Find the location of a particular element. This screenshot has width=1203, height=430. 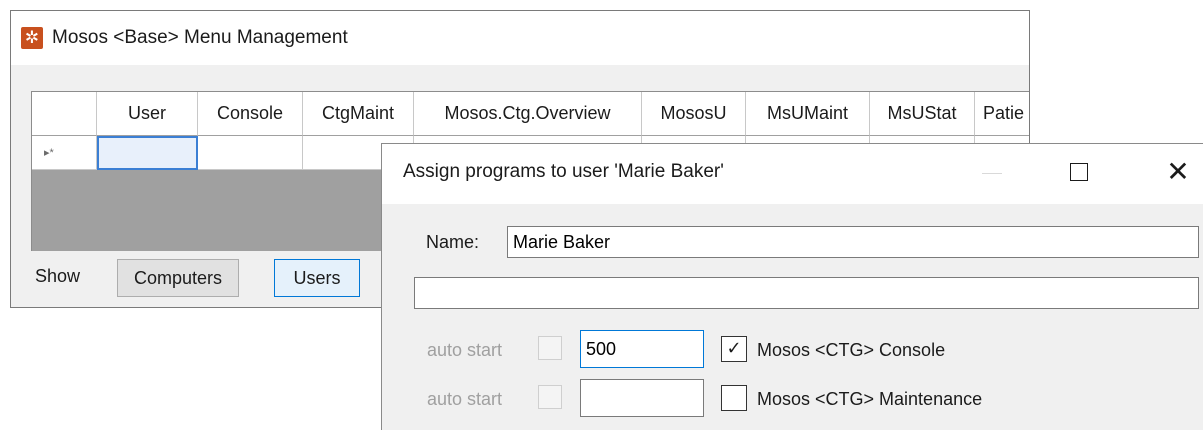

column-header-mosos-ctg-overview: Mosos.Ctg.Overview is located at coordinates (528, 114).